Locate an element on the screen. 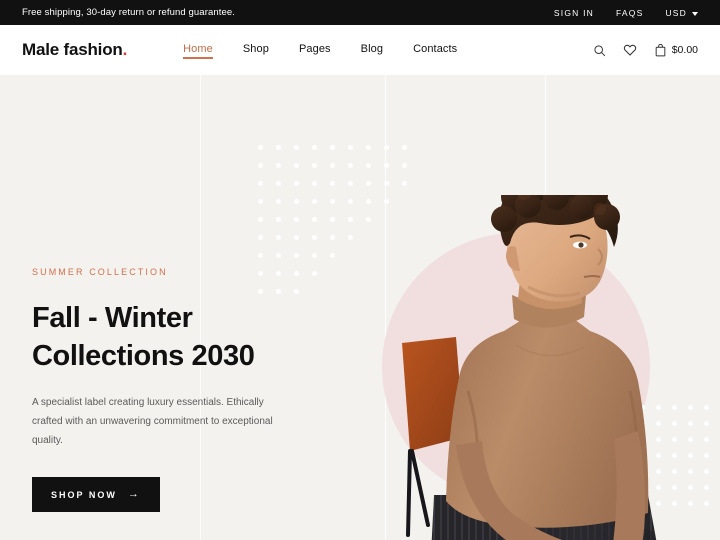 The height and width of the screenshot is (540, 720). search-icon is located at coordinates (599, 50).